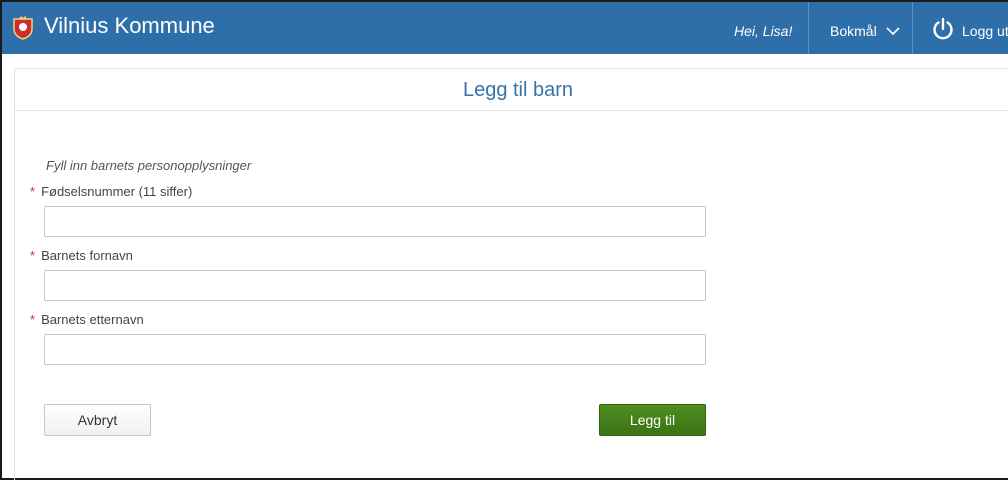  What do you see at coordinates (129, 26) in the screenshot?
I see `app-title: Vilnius Kommune` at bounding box center [129, 26].